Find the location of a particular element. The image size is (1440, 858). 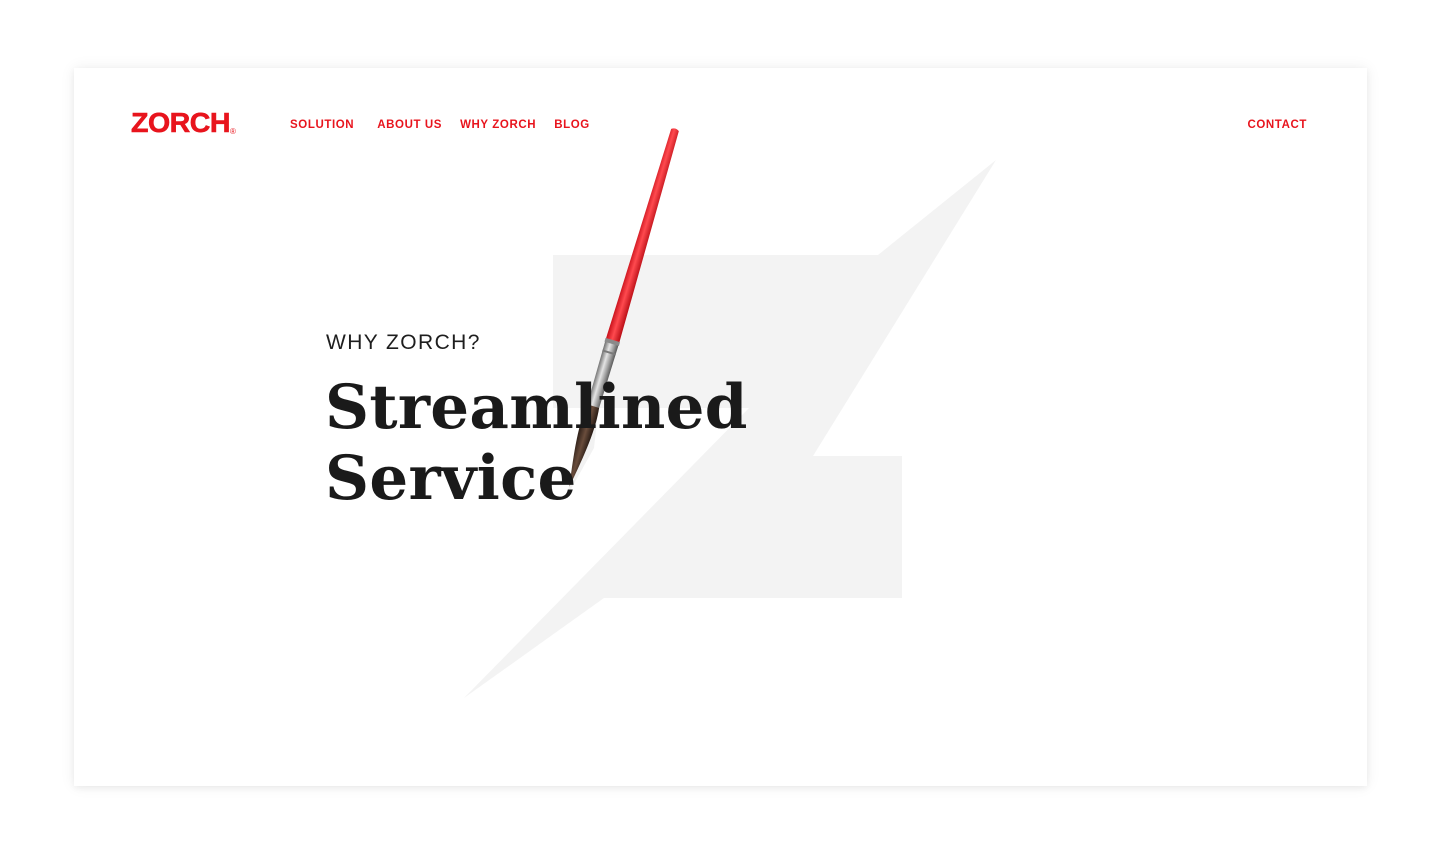

hero-eyebrow: WHY ZORCH? is located at coordinates (403, 342).